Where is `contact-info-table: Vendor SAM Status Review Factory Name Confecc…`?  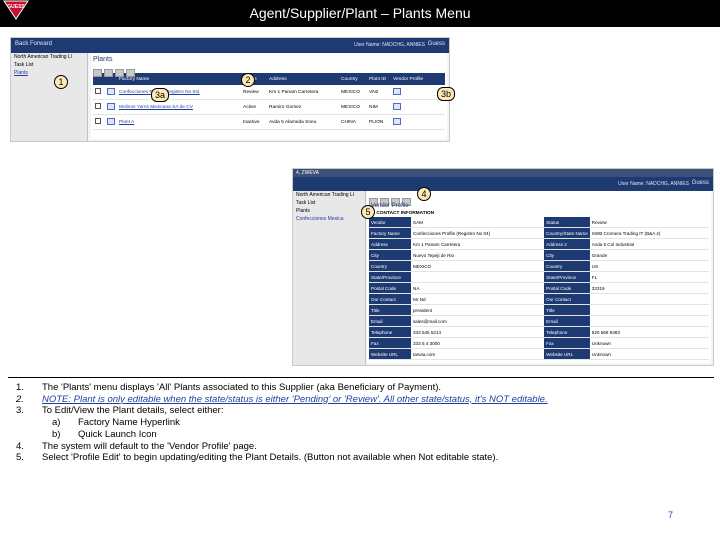 contact-info-table: Vendor SAM Status Review Factory Name Confecc… is located at coordinates (539, 288).